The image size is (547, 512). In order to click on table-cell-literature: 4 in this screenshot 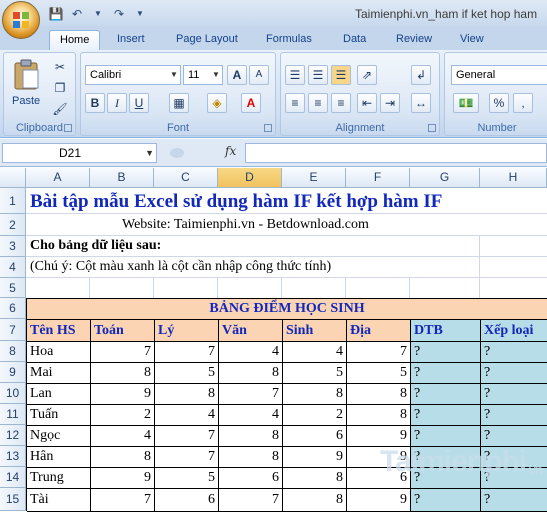, I will do `click(251, 352)`.